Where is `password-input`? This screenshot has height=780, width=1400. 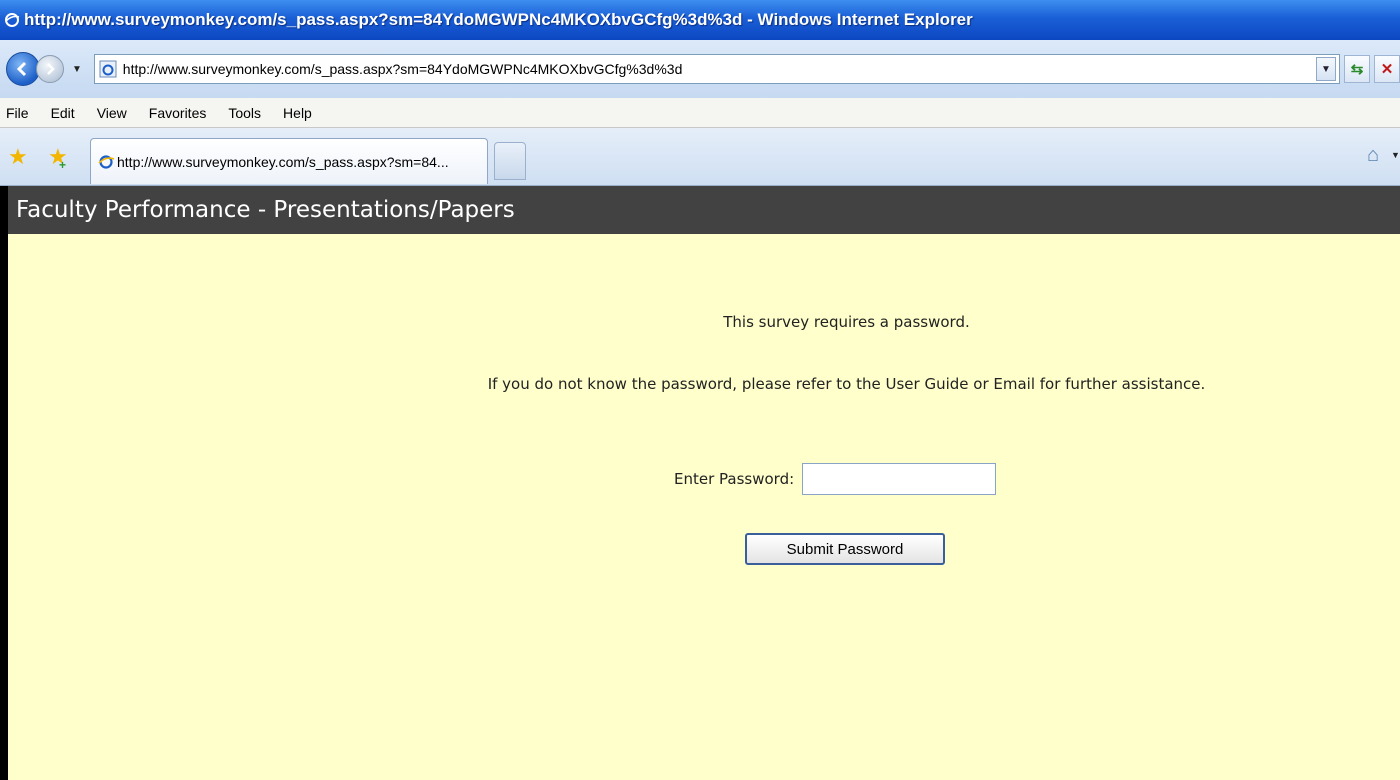 password-input is located at coordinates (899, 479).